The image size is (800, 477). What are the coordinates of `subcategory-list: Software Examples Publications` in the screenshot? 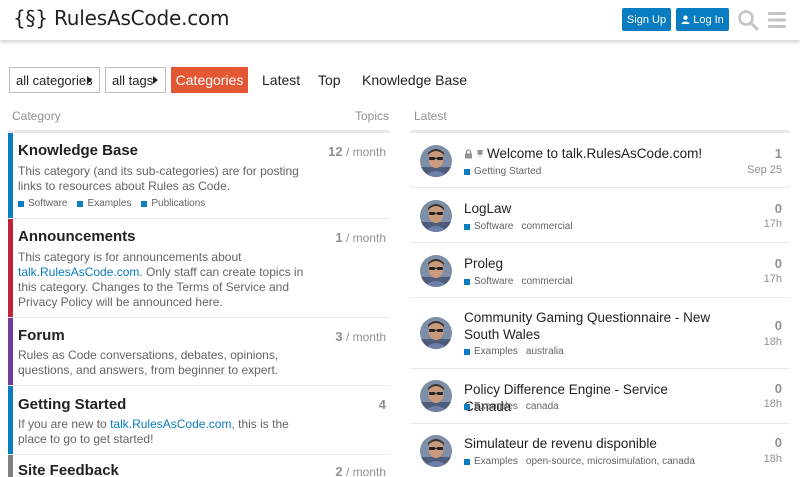 It's located at (111, 203).